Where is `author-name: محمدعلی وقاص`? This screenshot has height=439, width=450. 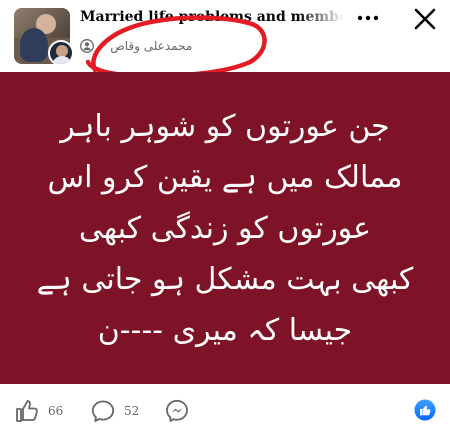
author-name: محمدعلی وقاص is located at coordinates (151, 46).